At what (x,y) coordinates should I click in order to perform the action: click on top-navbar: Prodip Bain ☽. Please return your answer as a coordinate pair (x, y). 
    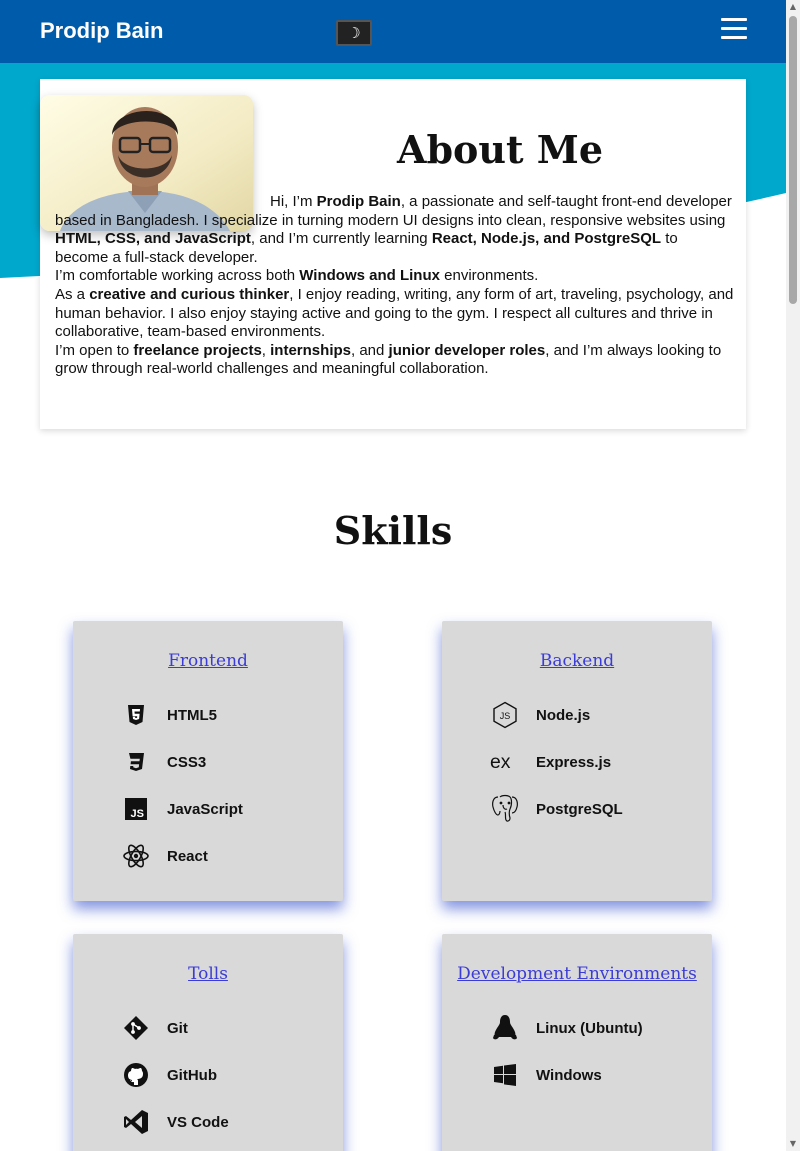
    Looking at the image, I should click on (393, 31).